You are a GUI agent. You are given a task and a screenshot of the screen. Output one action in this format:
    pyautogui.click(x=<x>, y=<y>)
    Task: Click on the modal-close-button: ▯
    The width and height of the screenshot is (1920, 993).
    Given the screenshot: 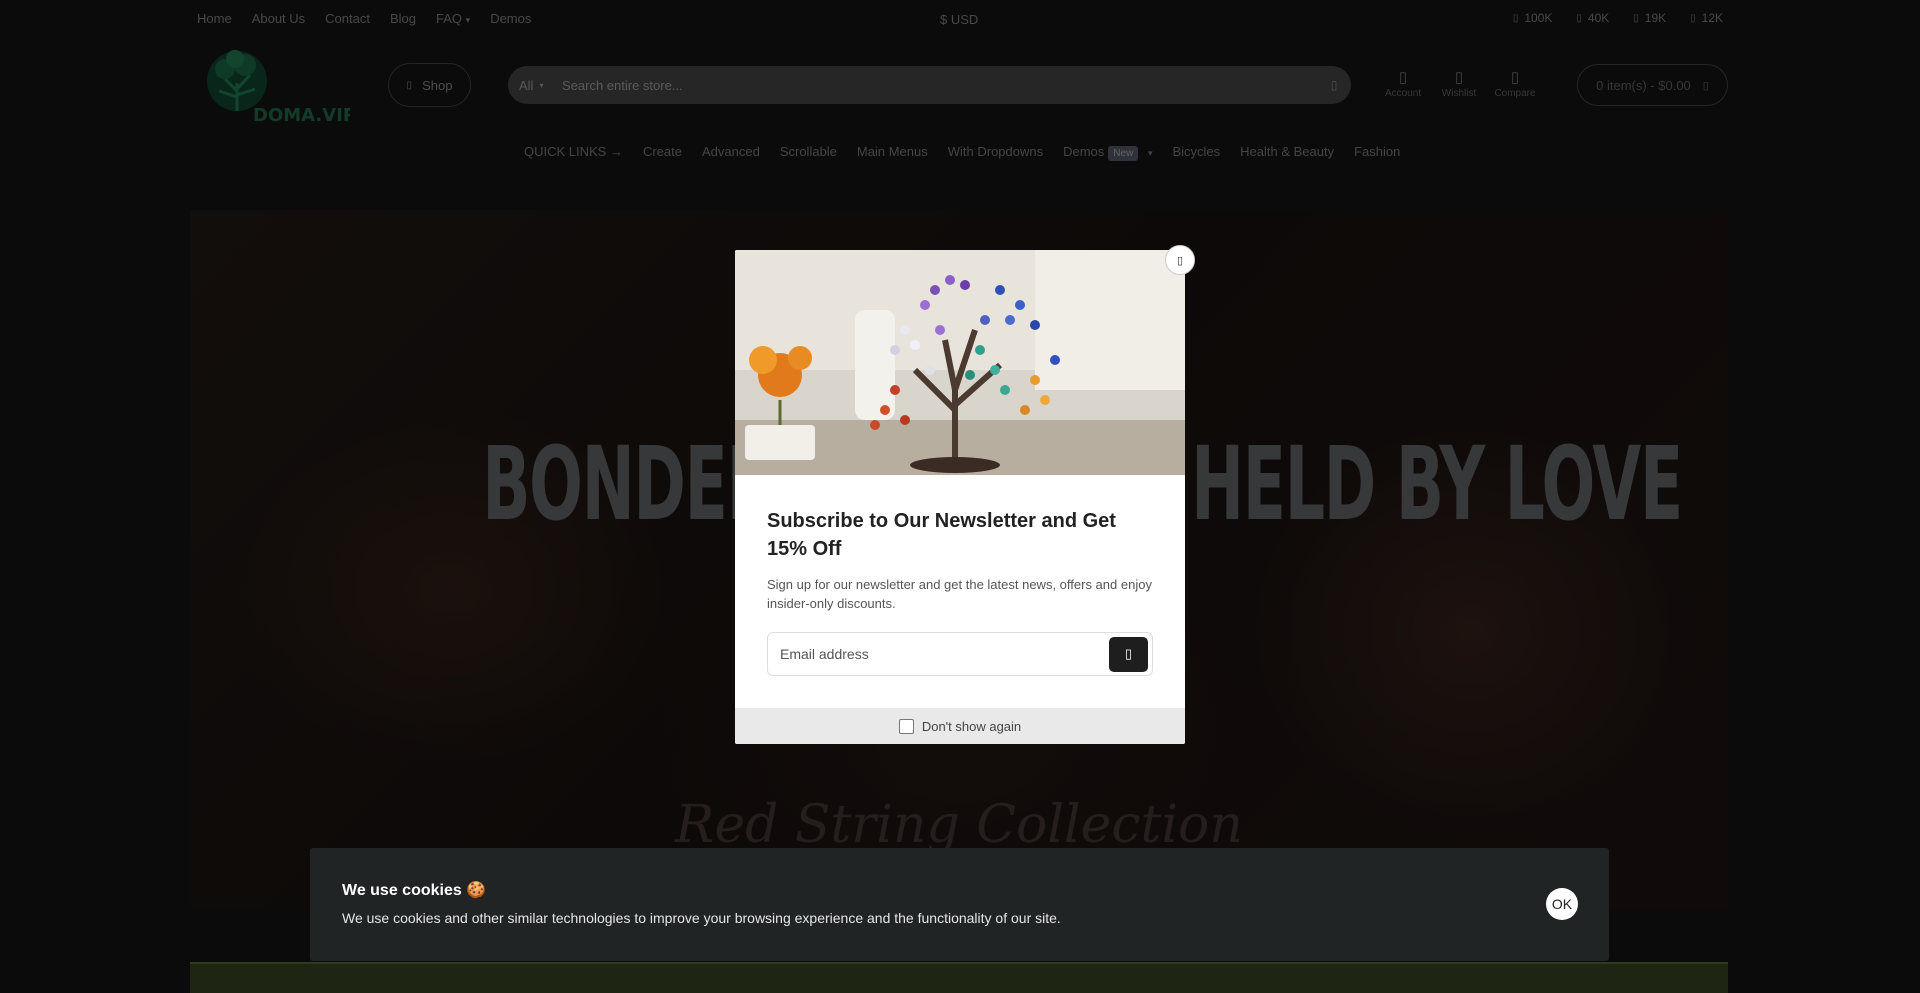 What is the action you would take?
    pyautogui.click(x=1180, y=260)
    